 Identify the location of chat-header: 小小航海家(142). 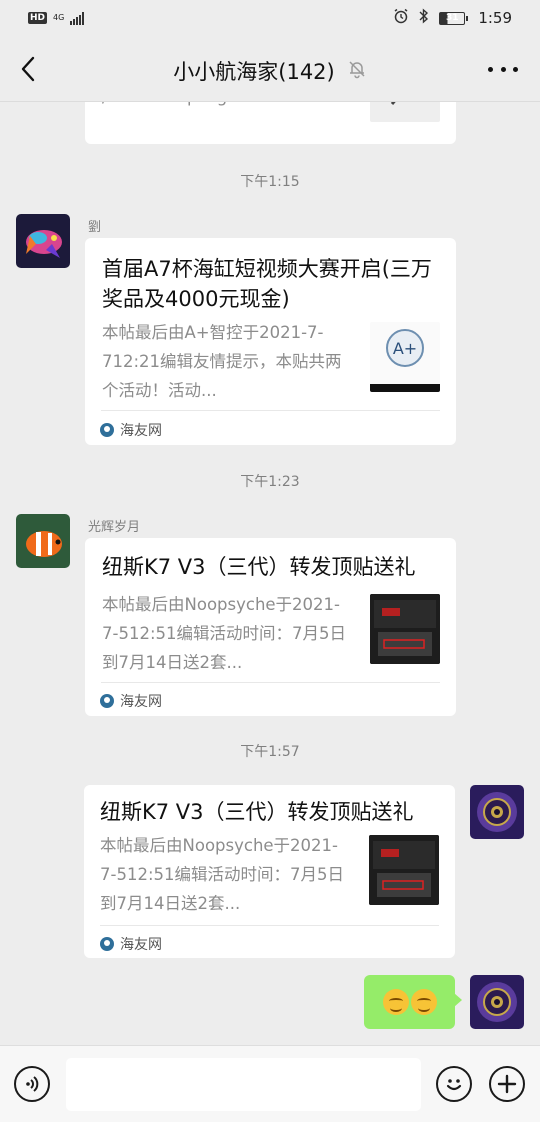
(270, 69).